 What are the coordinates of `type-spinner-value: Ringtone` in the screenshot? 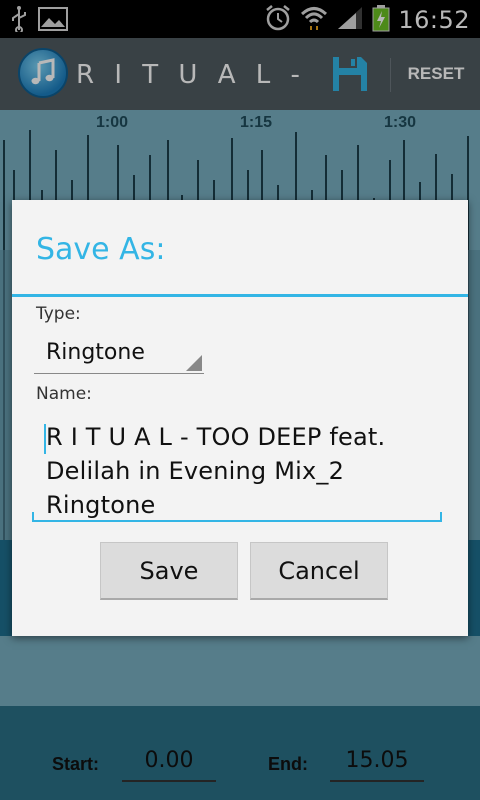 It's located at (95, 352).